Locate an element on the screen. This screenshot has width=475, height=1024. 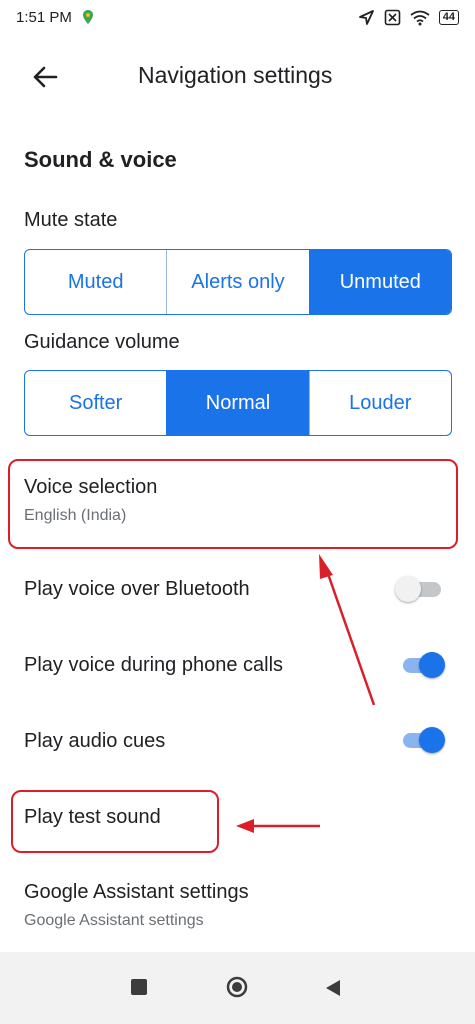
home-circle-icon is located at coordinates (237, 987).